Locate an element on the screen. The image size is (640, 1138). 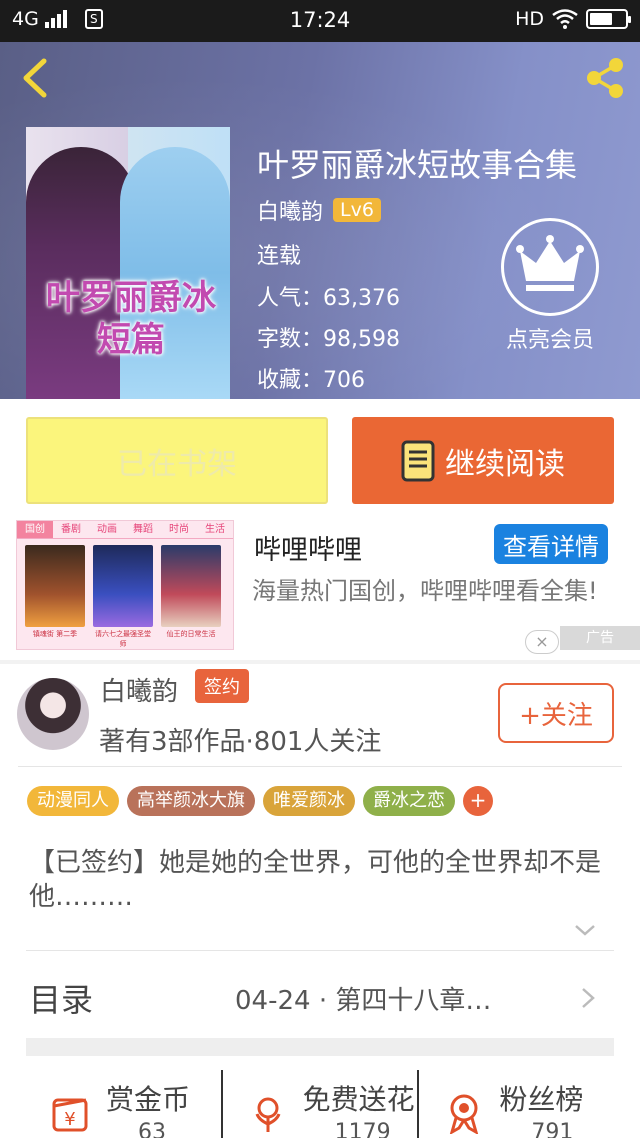
ad-thumb-tab: 动画 is located at coordinates (107, 529).